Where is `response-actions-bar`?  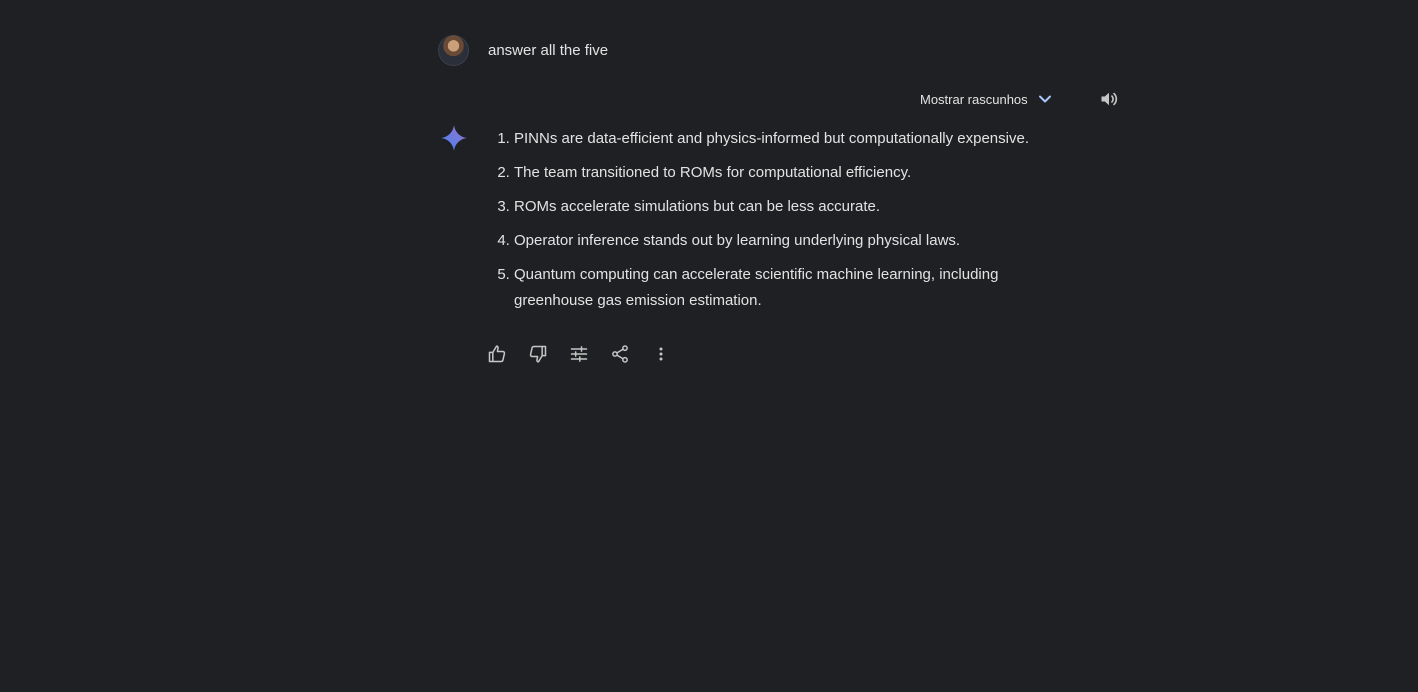
response-actions-bar is located at coordinates (588, 354).